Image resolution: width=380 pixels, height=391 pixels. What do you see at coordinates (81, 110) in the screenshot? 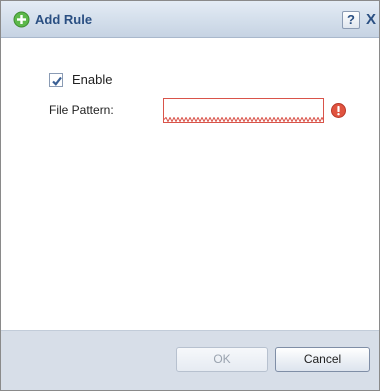
I see `file-pattern-label: File Pattern:` at bounding box center [81, 110].